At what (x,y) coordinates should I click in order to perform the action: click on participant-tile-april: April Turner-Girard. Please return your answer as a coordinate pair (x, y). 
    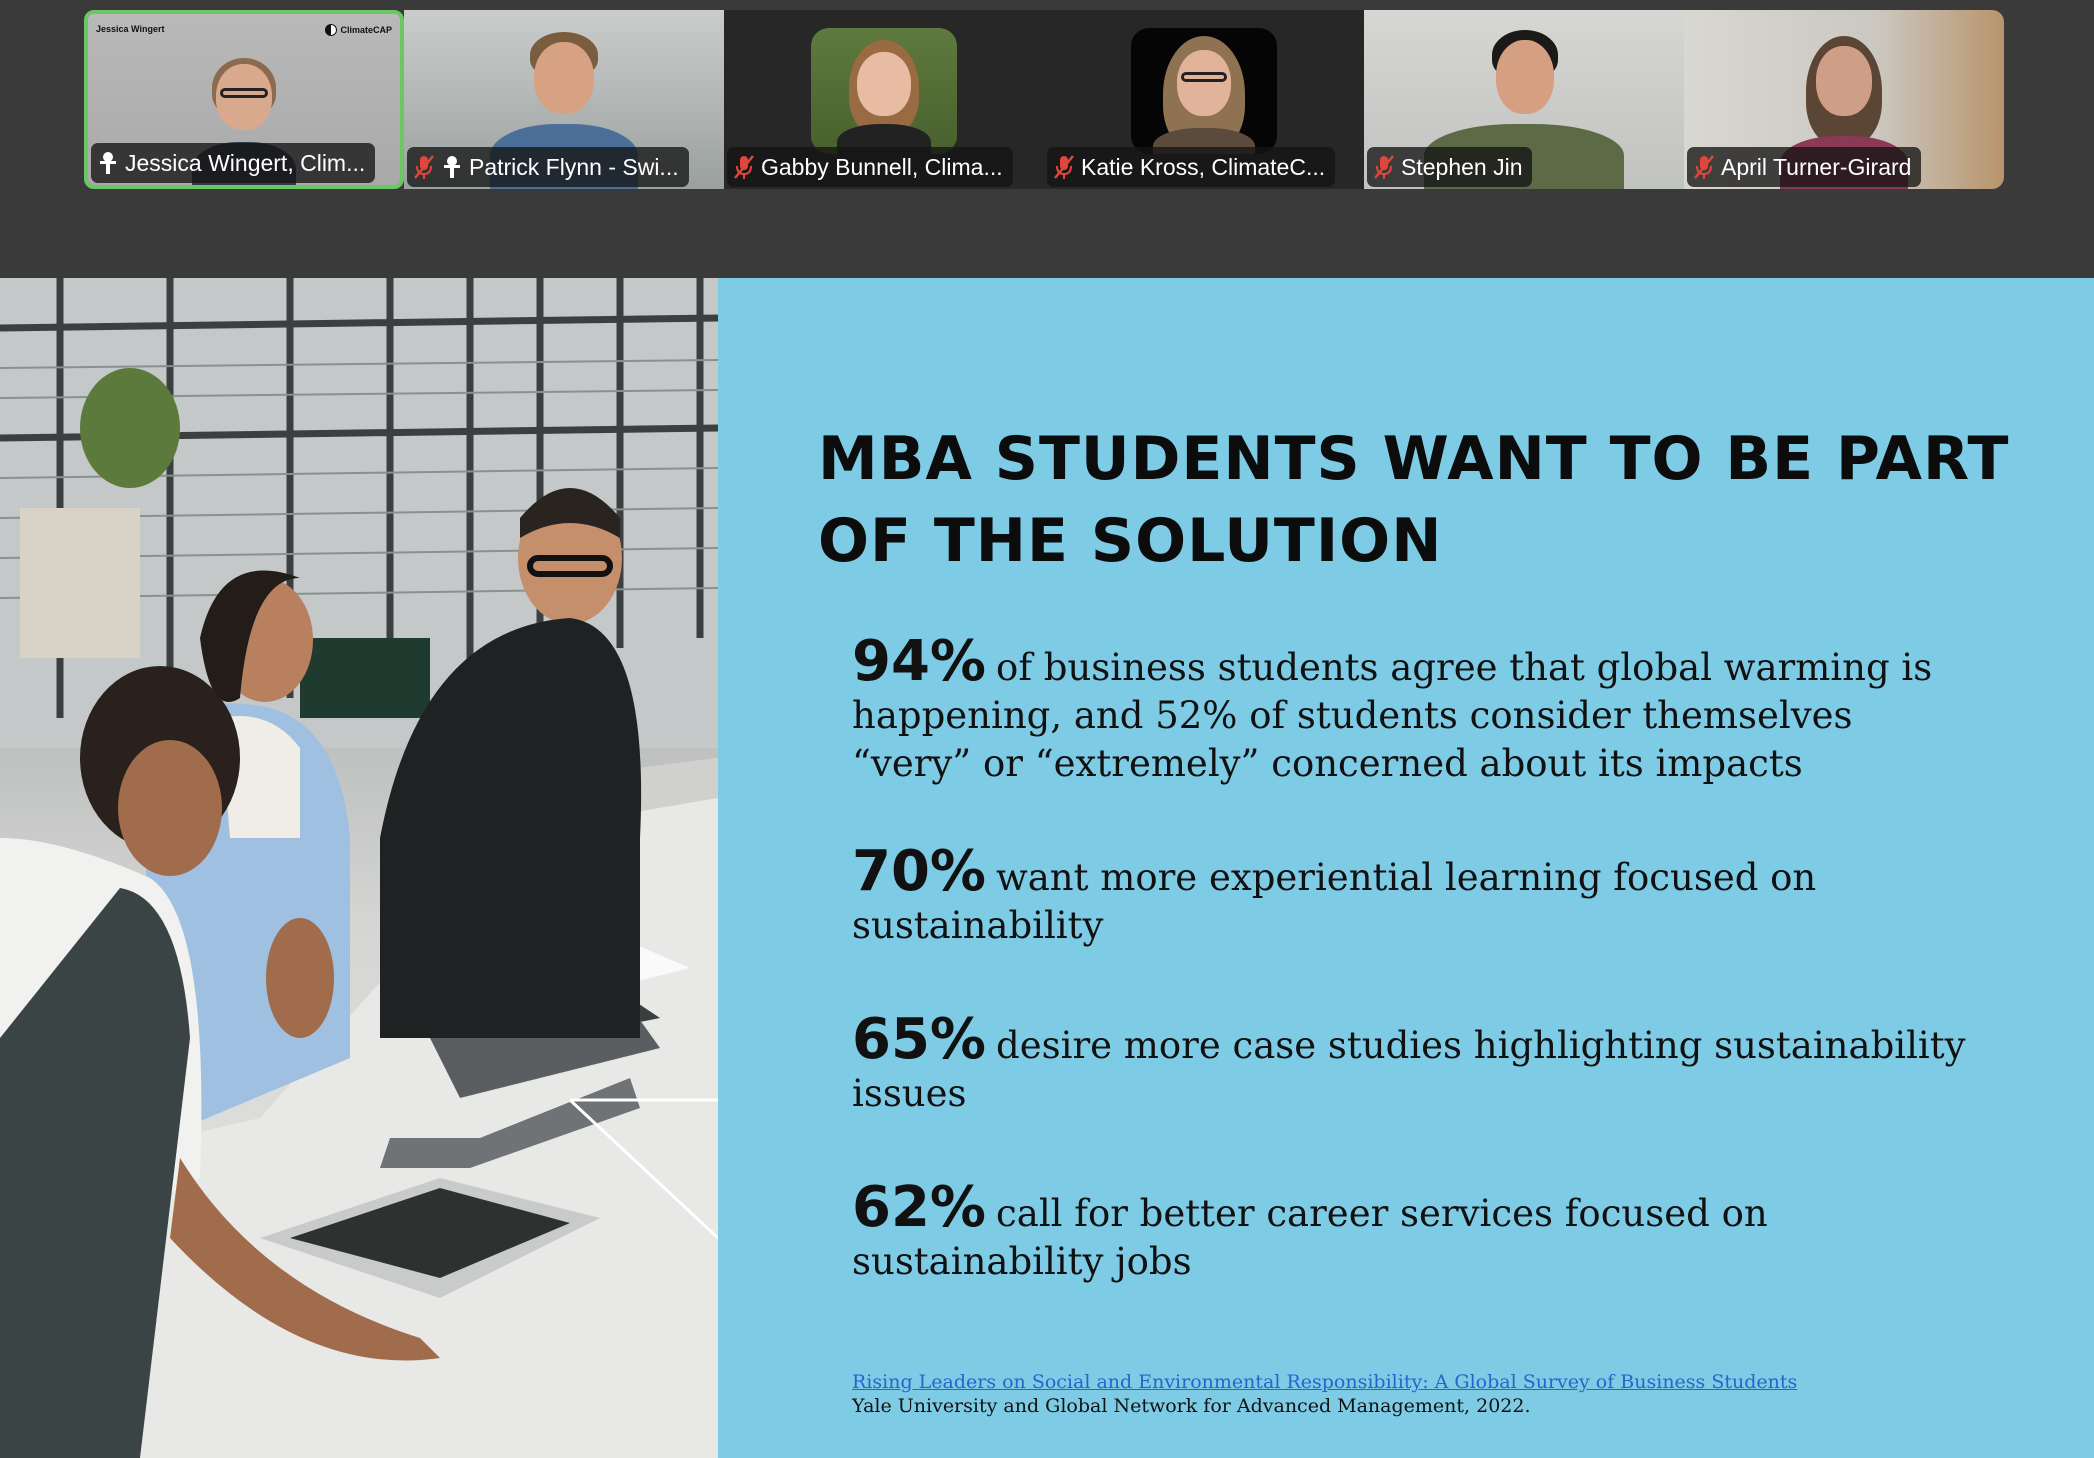
    Looking at the image, I should click on (1844, 99).